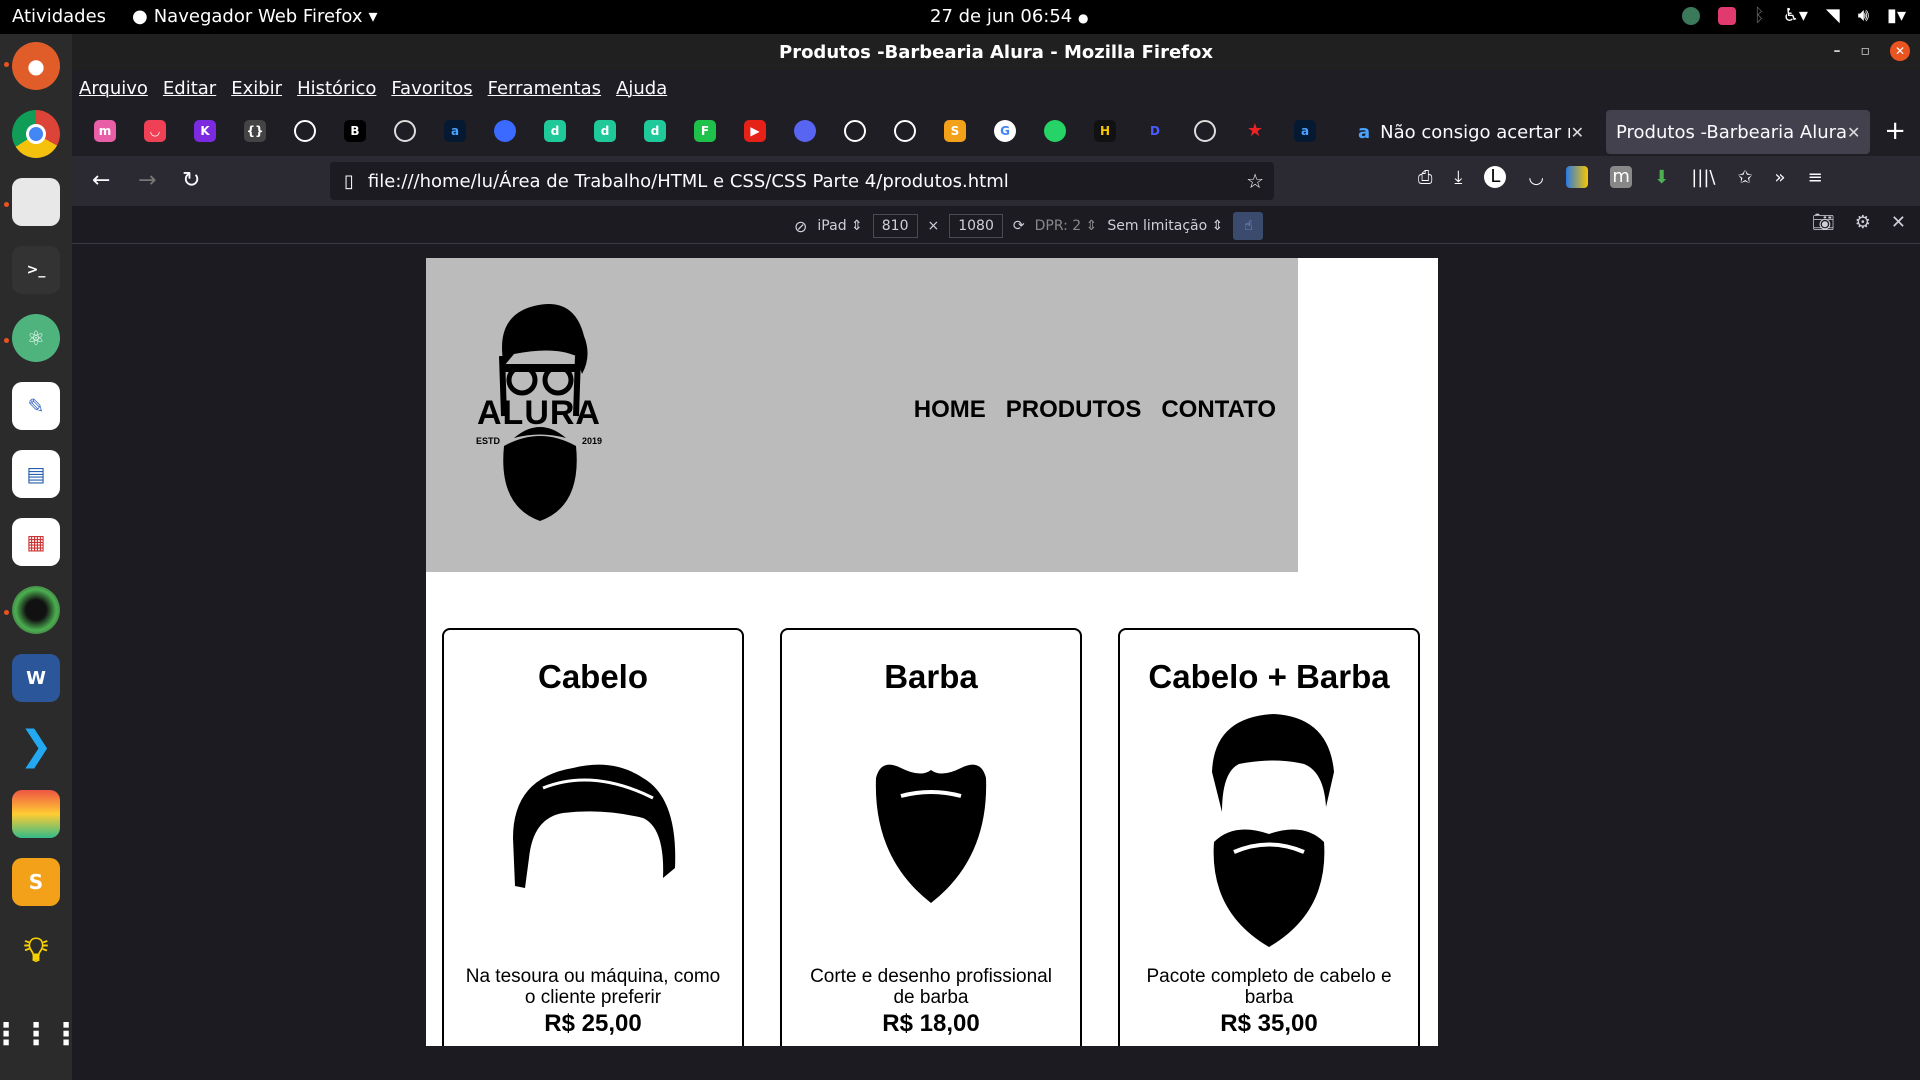 The height and width of the screenshot is (1080, 1920). What do you see at coordinates (641, 88) in the screenshot?
I see `menu-ajuda: Ajuda` at bounding box center [641, 88].